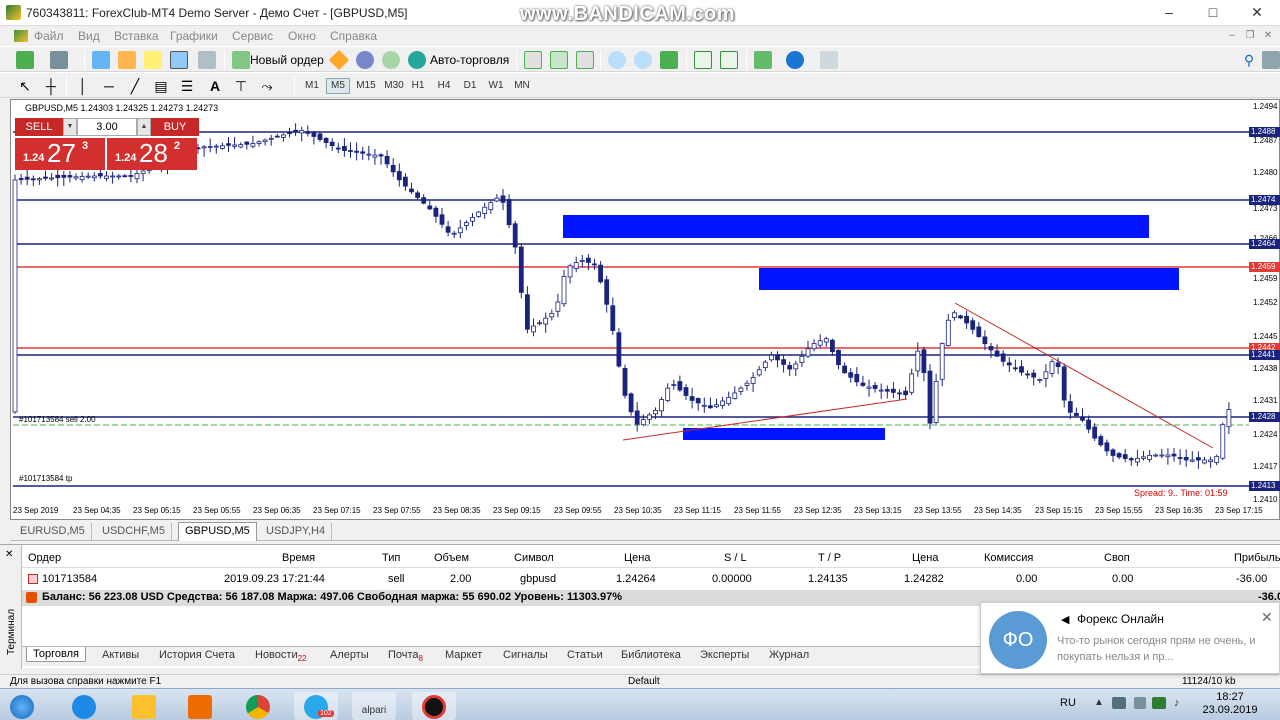 This screenshot has width=1280, height=720. I want to click on line-chart-icon, so click(585, 60).